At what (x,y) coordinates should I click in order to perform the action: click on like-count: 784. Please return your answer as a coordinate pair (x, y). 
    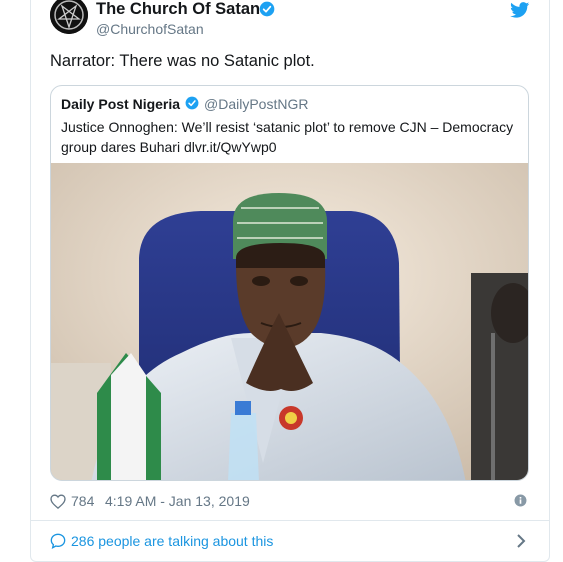
    Looking at the image, I should click on (82, 501).